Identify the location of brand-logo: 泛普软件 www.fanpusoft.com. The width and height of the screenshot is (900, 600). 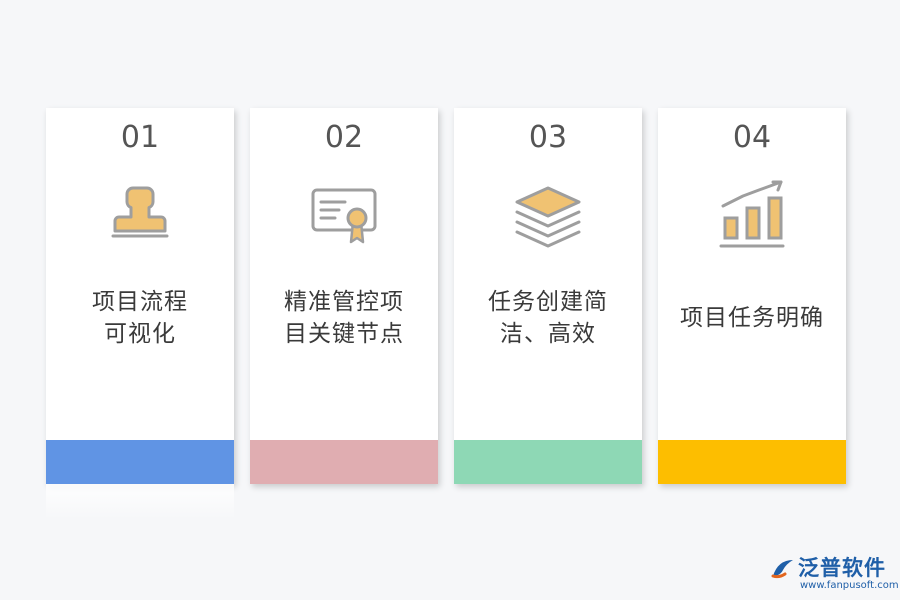
(834, 574).